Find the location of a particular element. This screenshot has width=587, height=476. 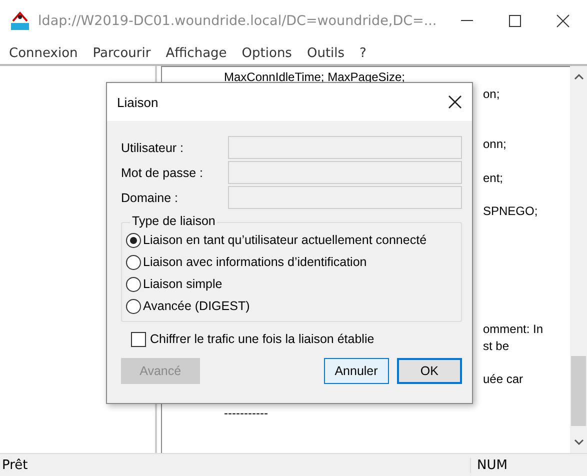

menu-item: Affichage is located at coordinates (196, 53).